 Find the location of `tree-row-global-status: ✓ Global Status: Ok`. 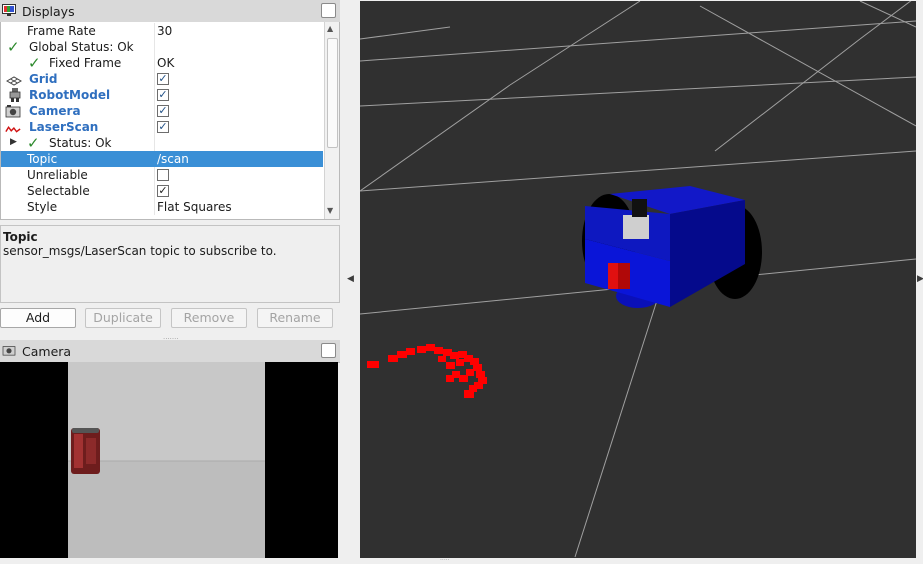

tree-row-global-status: ✓ Global Status: Ok is located at coordinates (162, 47).